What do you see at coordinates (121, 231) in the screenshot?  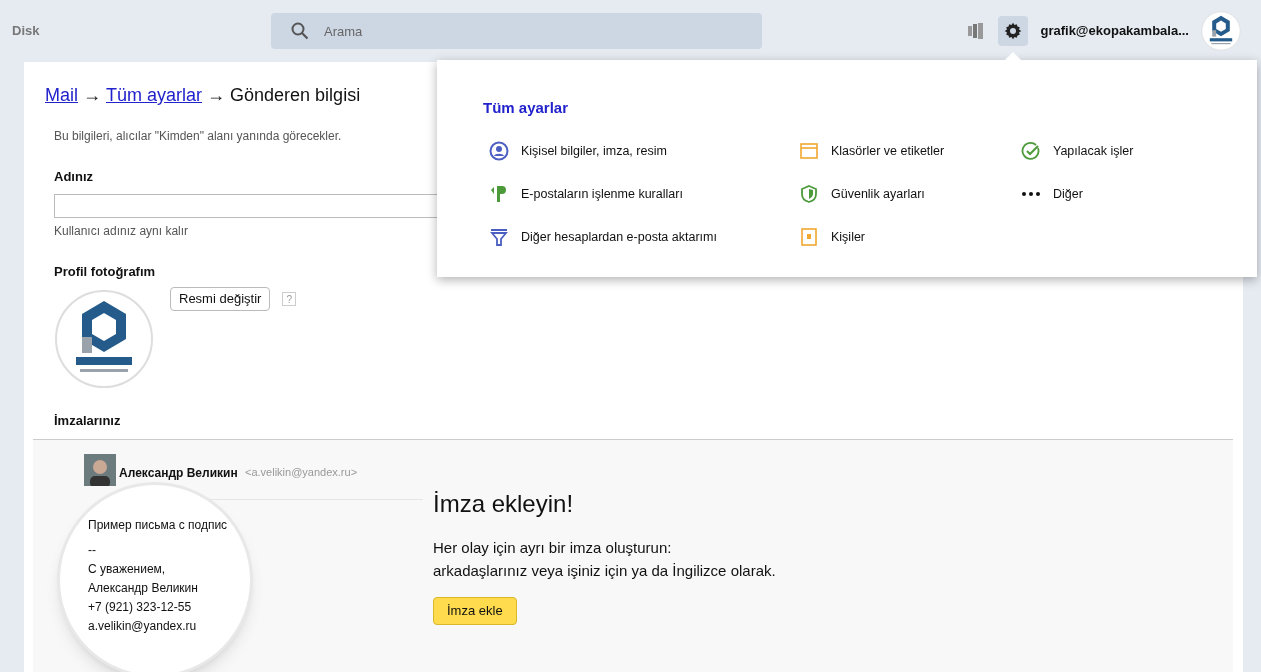 I see `name-hint: Kullanıcı adınız aynı kalır` at bounding box center [121, 231].